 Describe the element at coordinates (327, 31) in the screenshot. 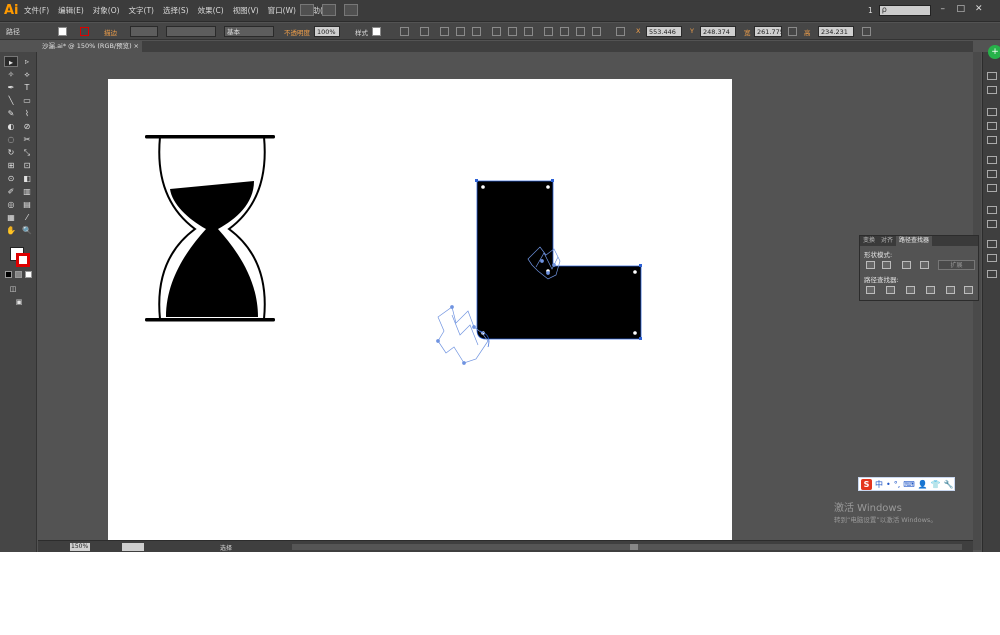

I see `opacity-field: 100%` at that location.